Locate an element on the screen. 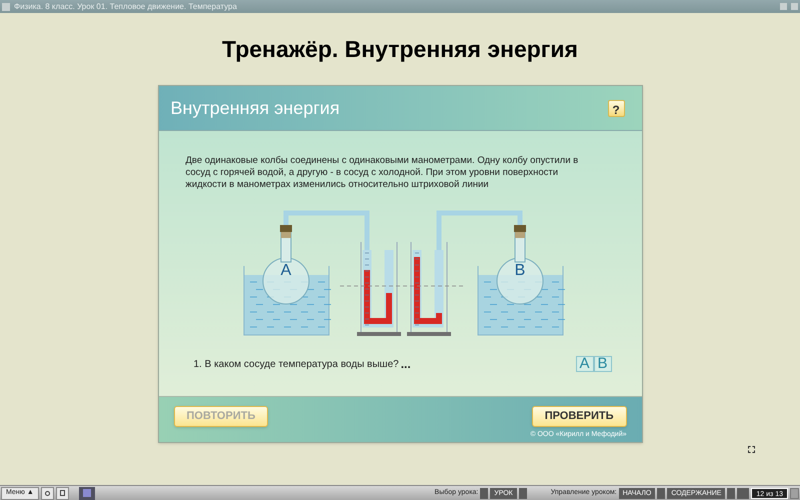  page-heading: Тренажёр. Внутренняя энергия is located at coordinates (400, 49).